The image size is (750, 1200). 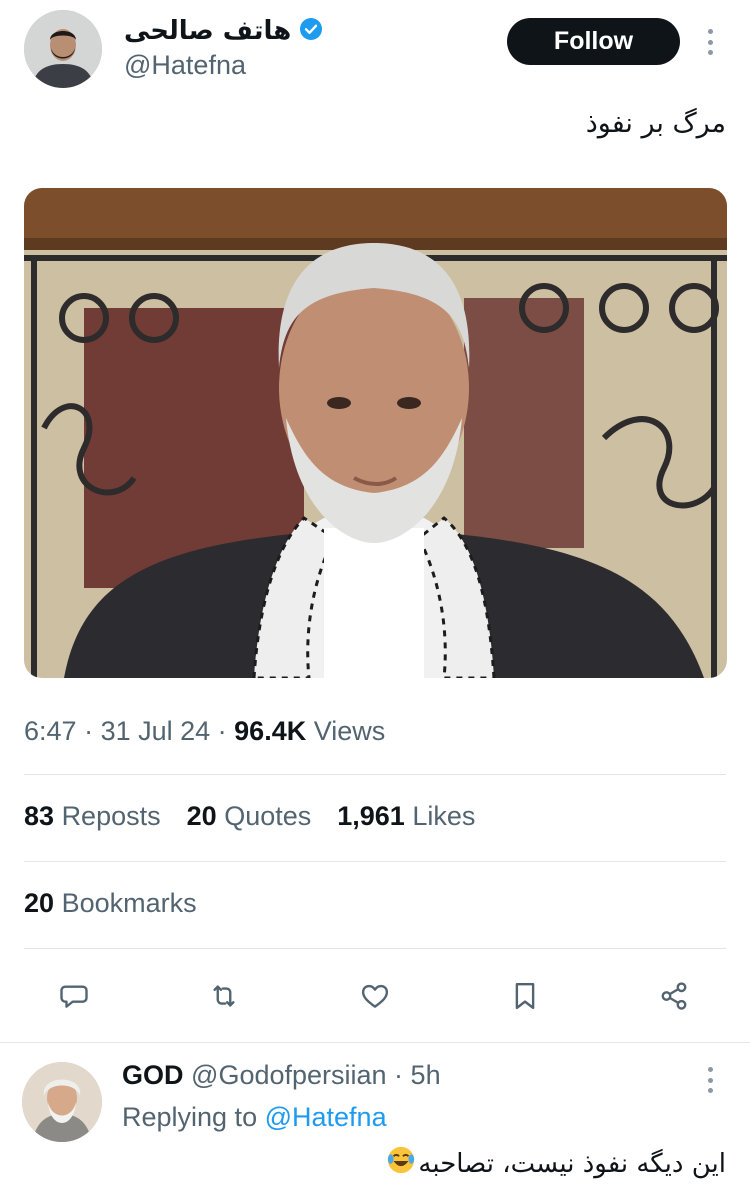 I want to click on likes-count: 1,961, so click(x=371, y=816).